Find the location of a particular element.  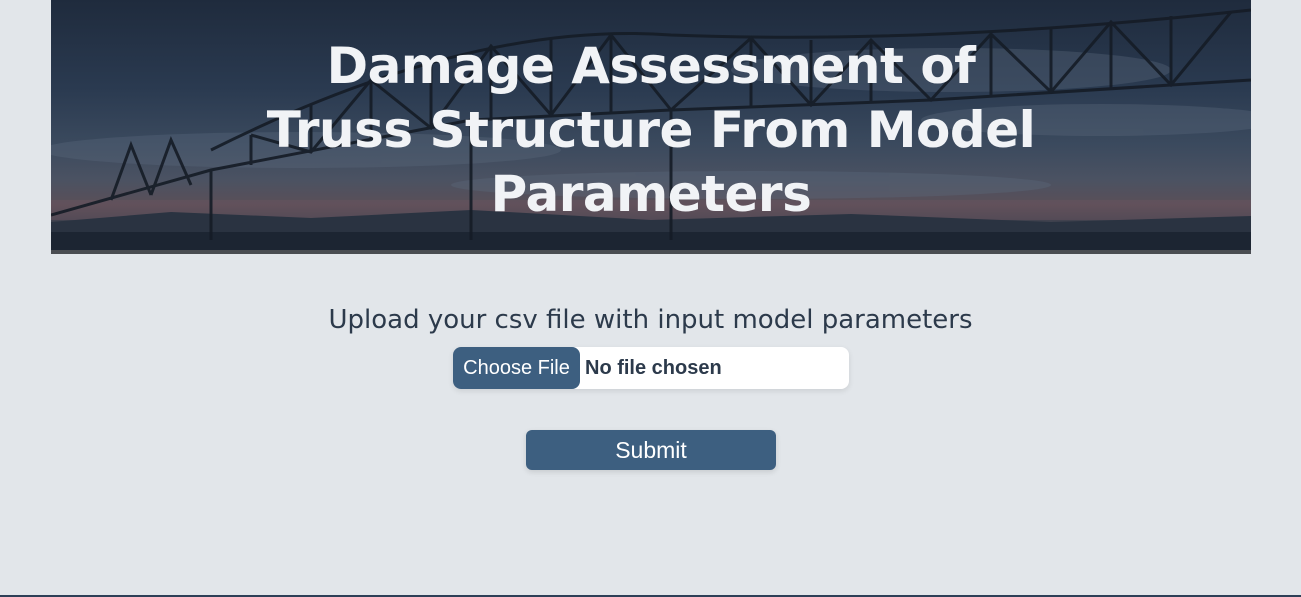

file-status-text: No file chosen is located at coordinates (653, 367).